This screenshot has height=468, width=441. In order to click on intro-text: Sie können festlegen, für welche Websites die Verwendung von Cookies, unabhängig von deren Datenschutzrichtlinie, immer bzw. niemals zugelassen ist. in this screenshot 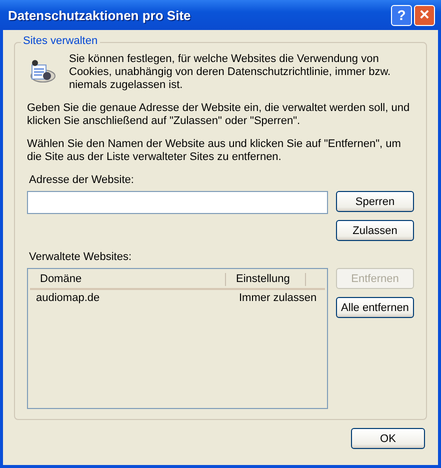, I will do `click(230, 72)`.